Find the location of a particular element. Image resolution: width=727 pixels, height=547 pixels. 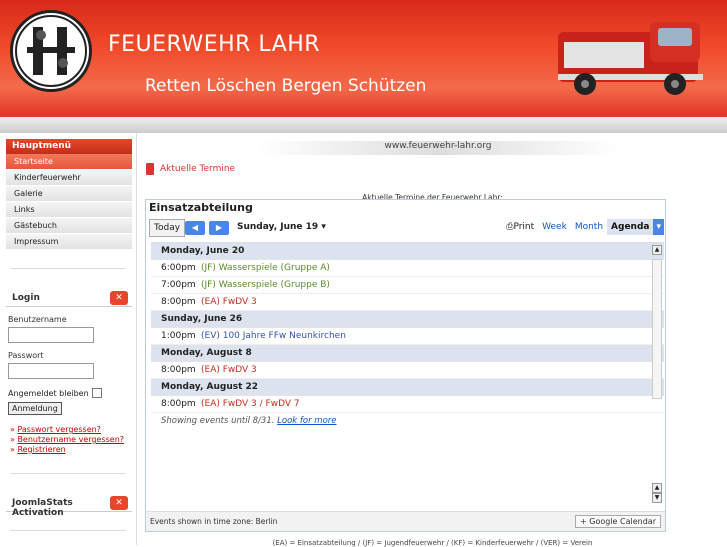

calendar-name: Einsatzabteilung is located at coordinates (201, 207).